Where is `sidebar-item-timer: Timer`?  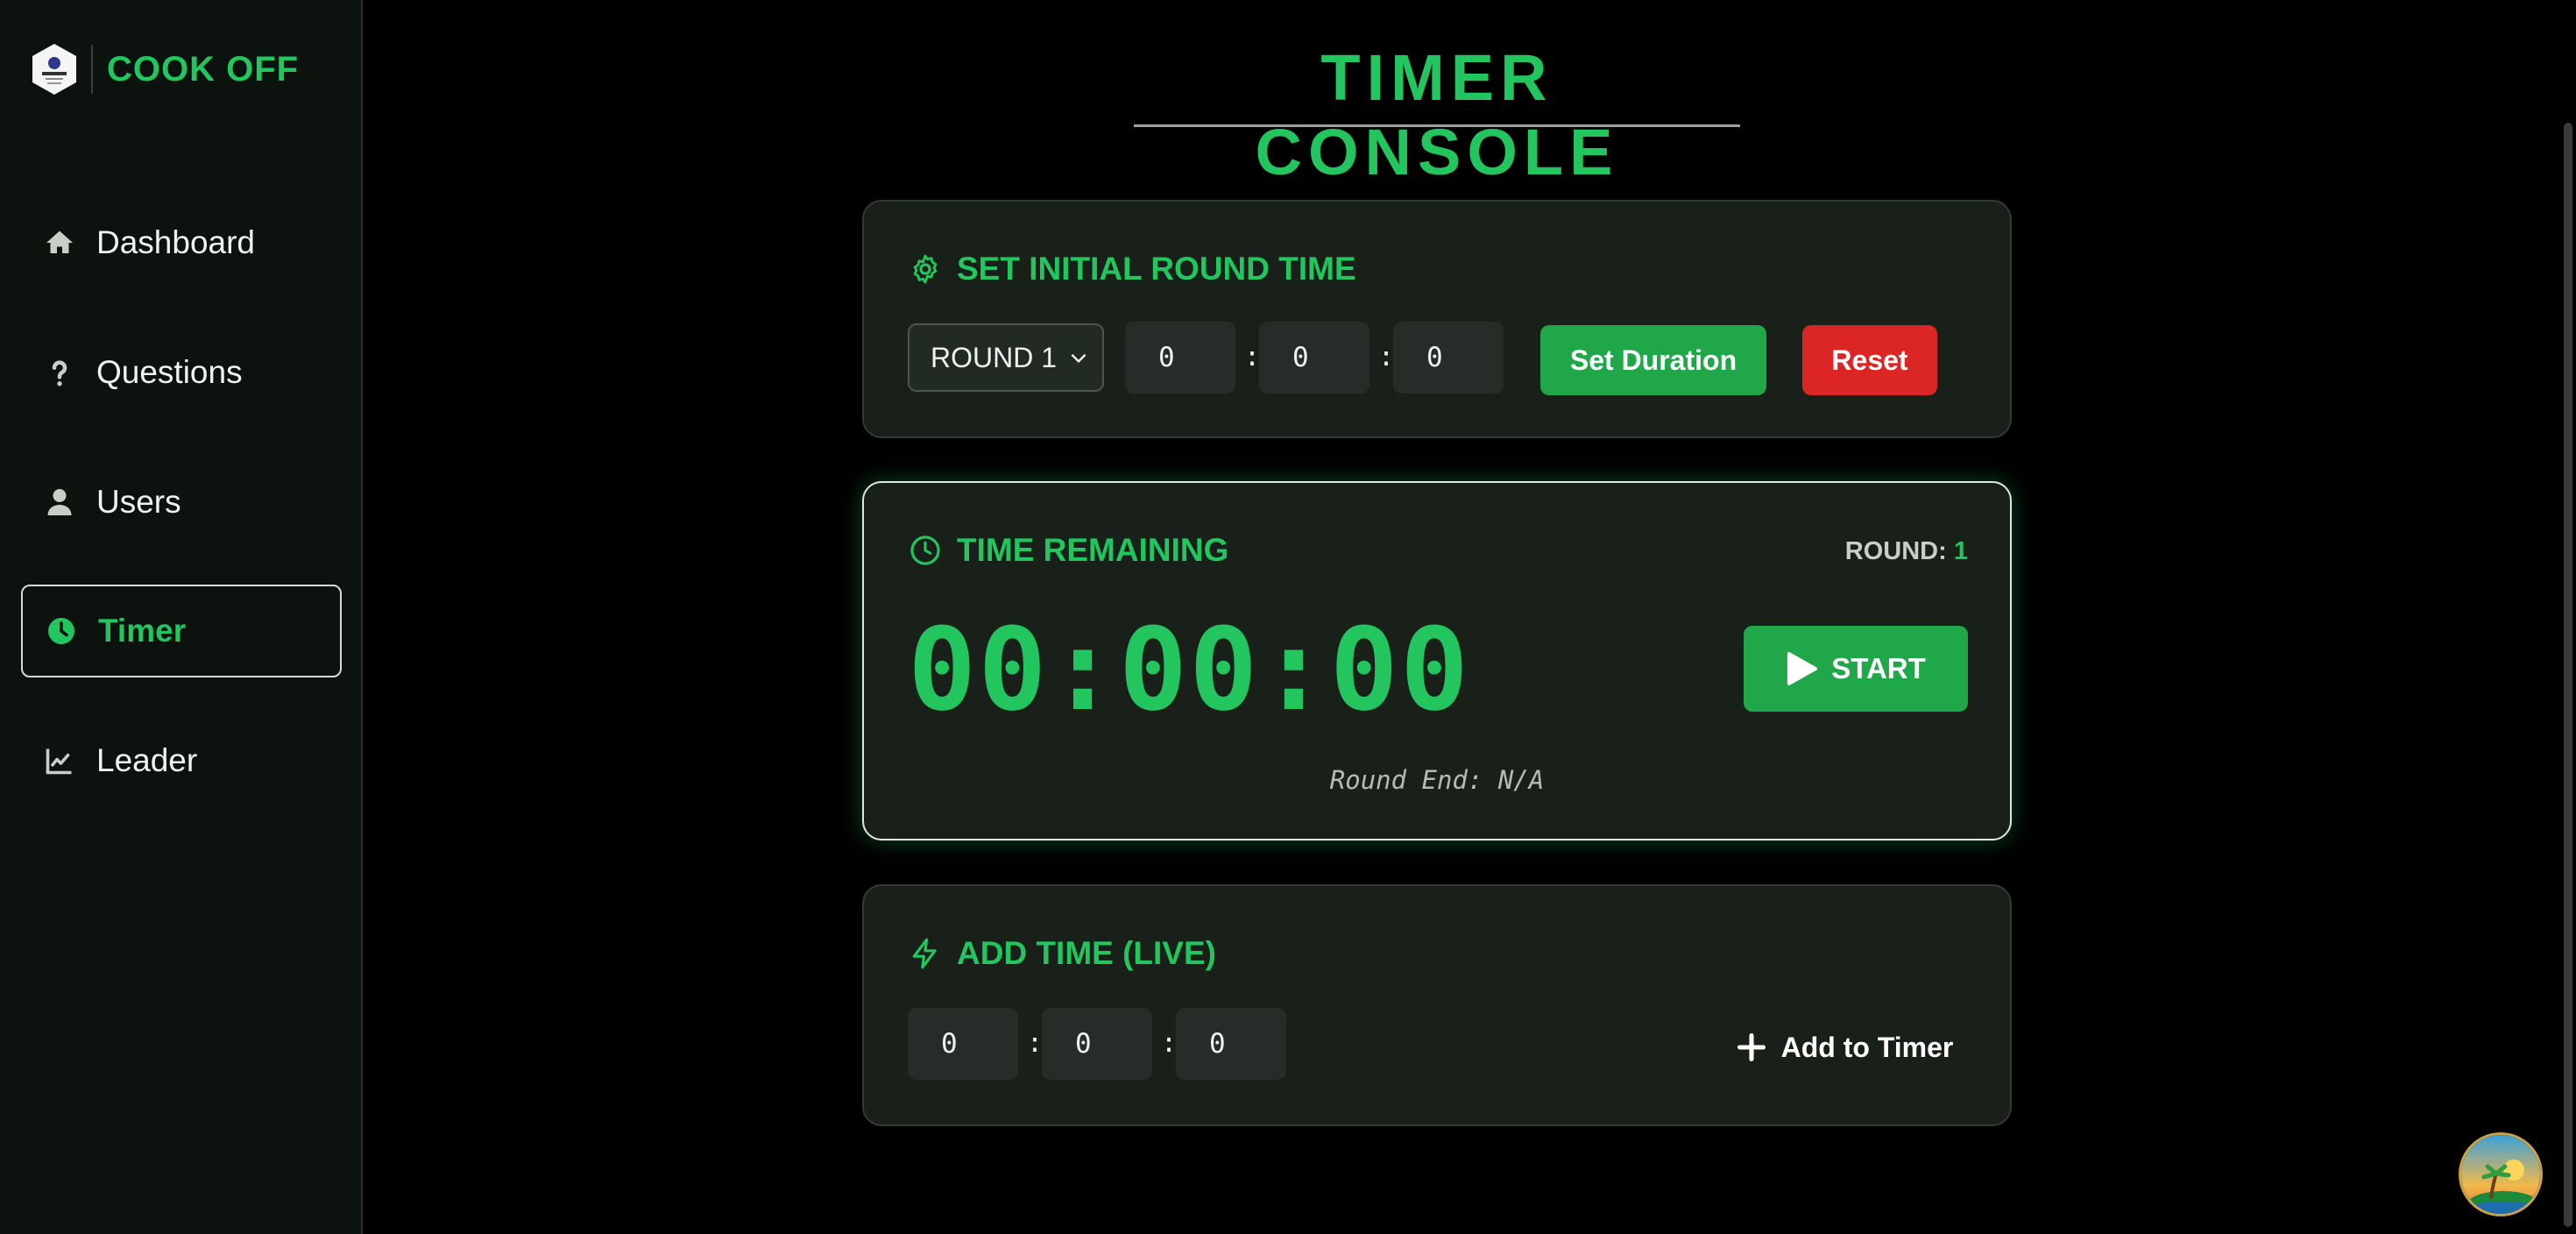 sidebar-item-timer: Timer is located at coordinates (181, 631).